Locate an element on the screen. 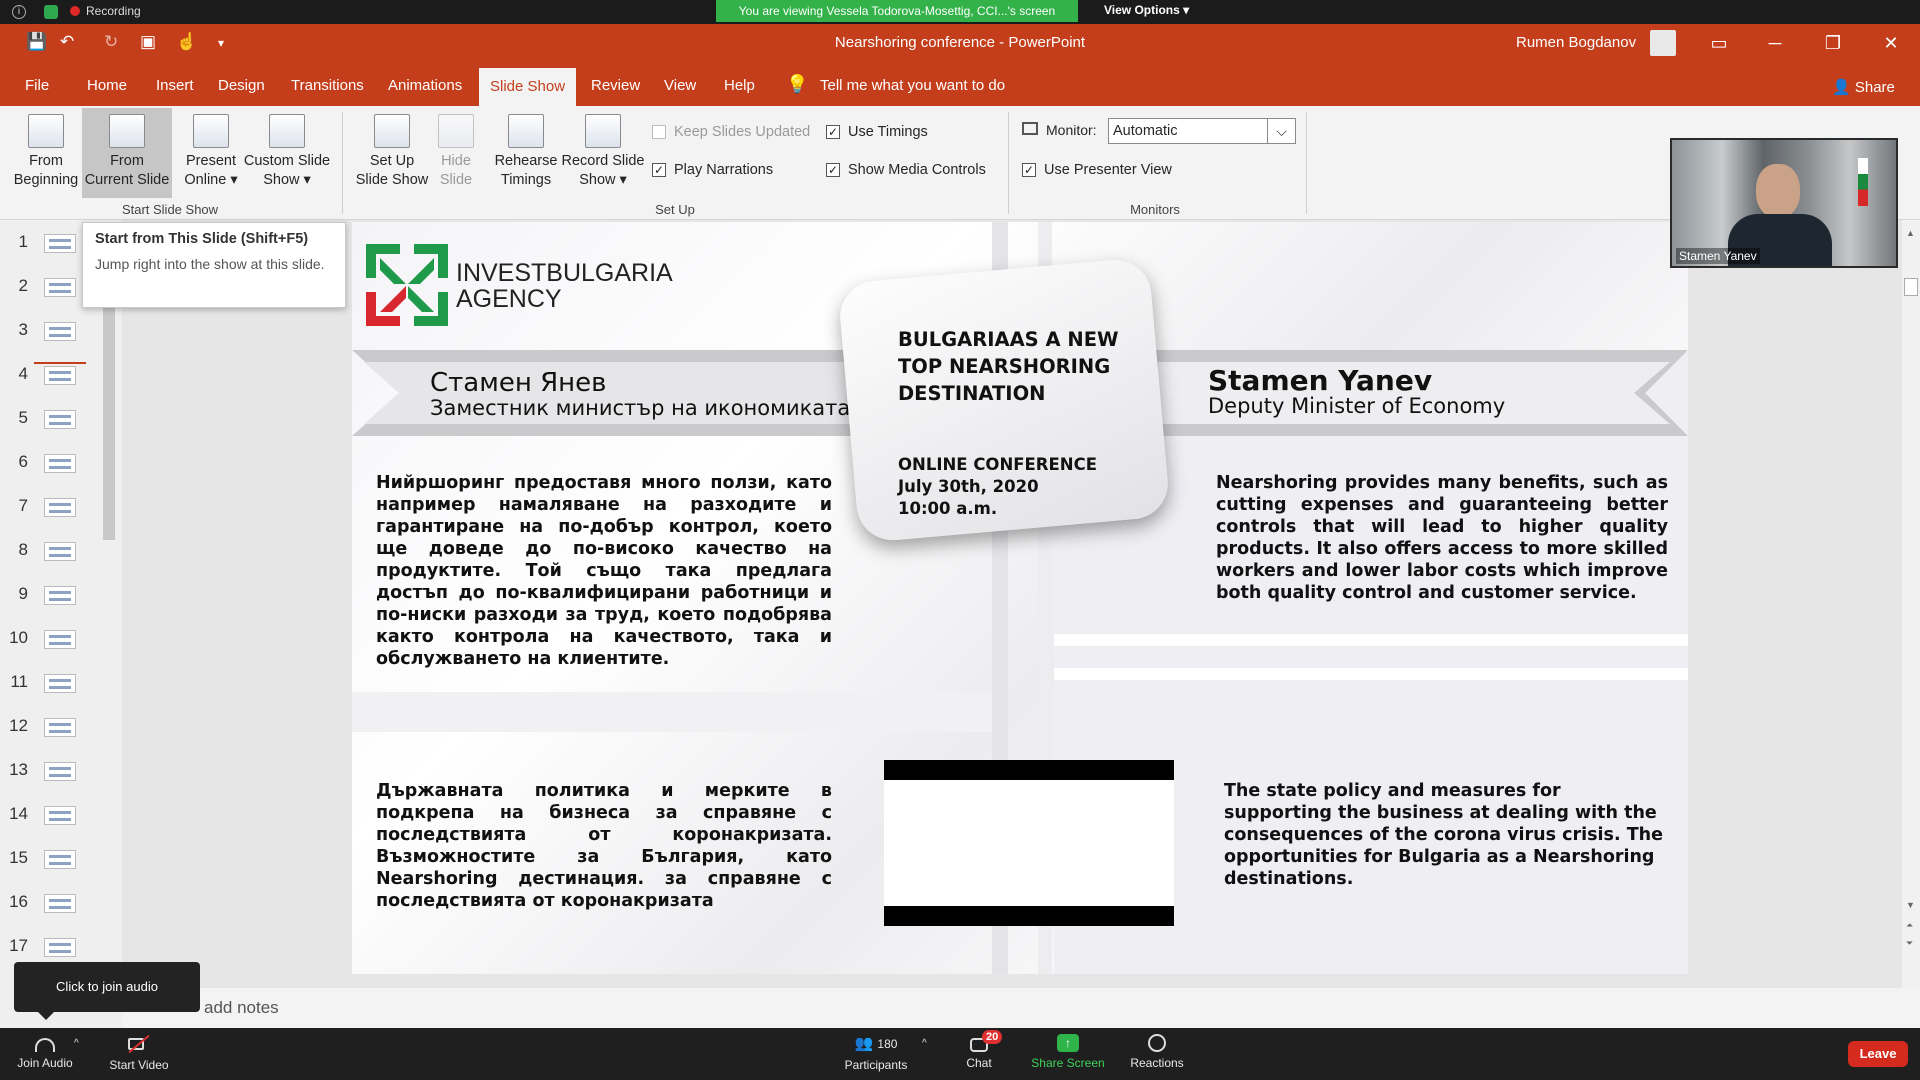 The image size is (1920, 1080). person-icon: 👤 is located at coordinates (1841, 87).